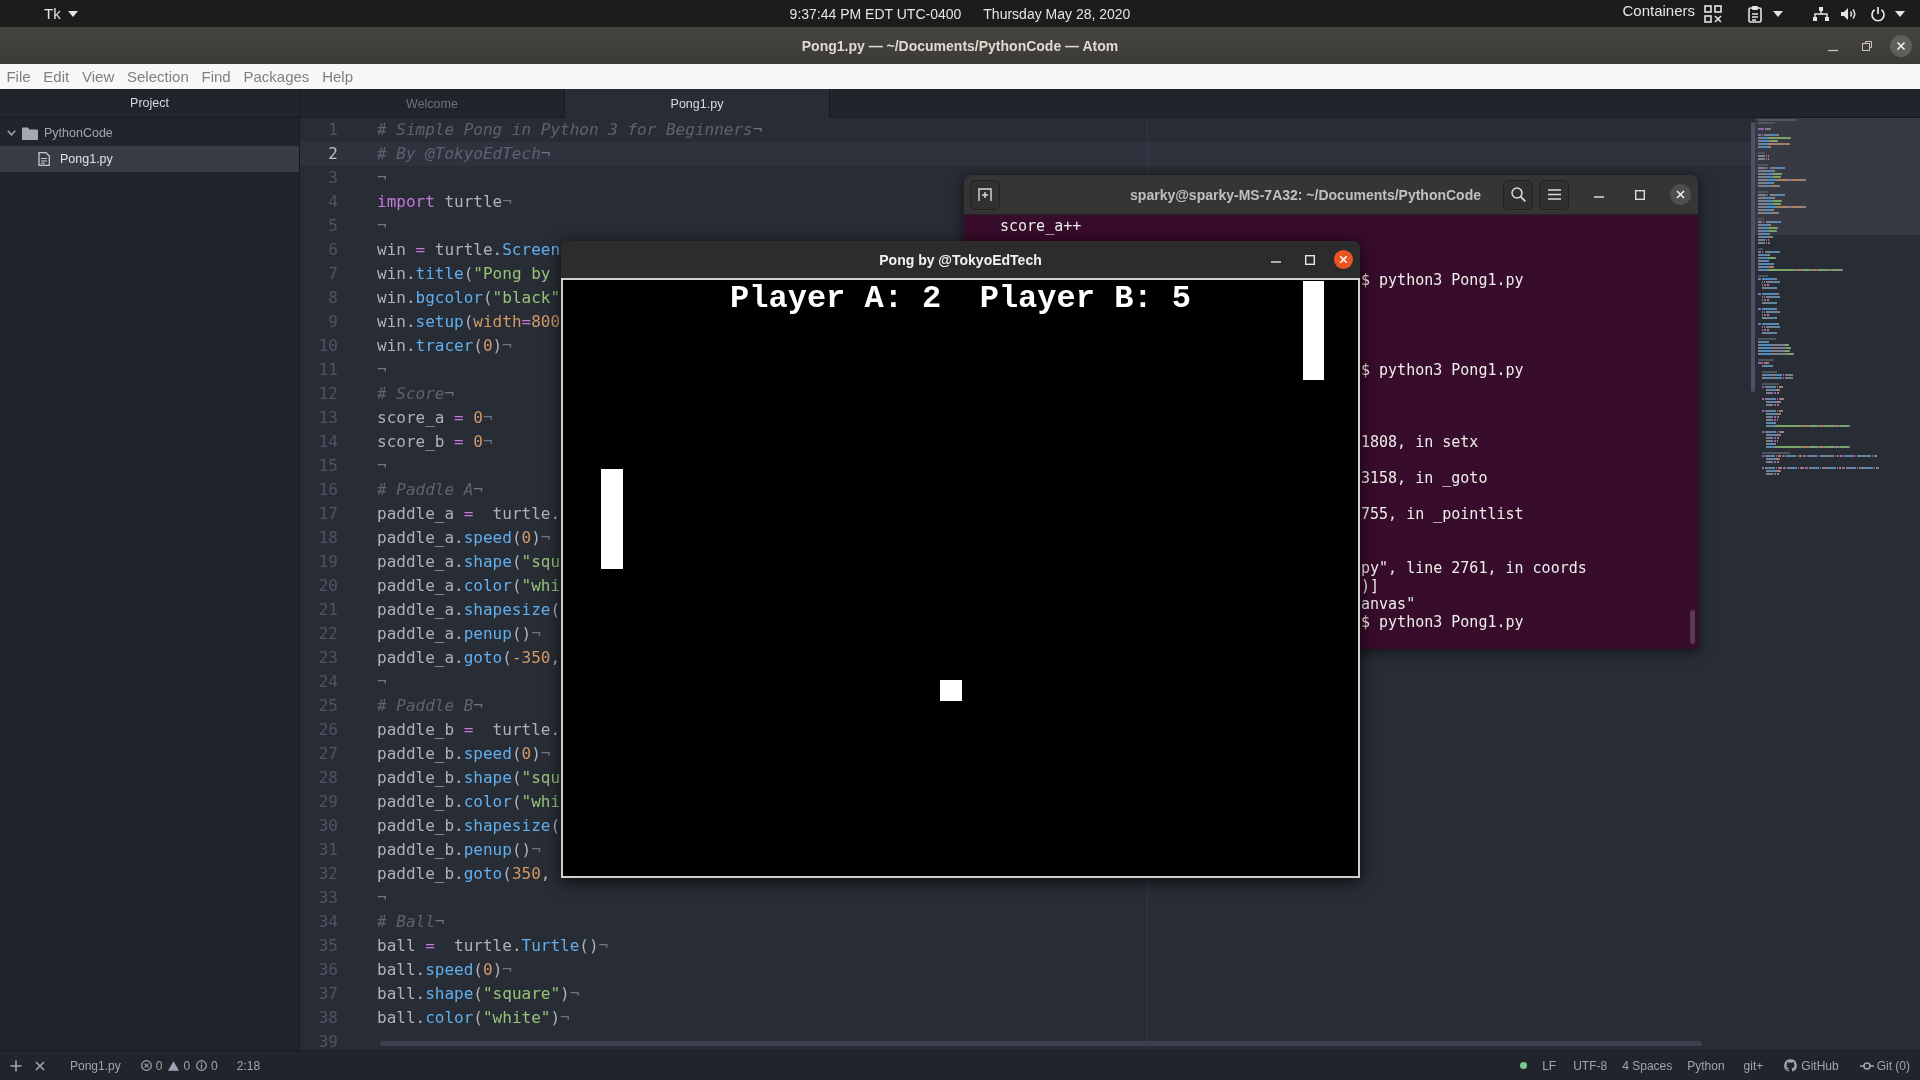 This screenshot has height=1080, width=1920. I want to click on encoding: UTF-8, so click(1590, 1065).